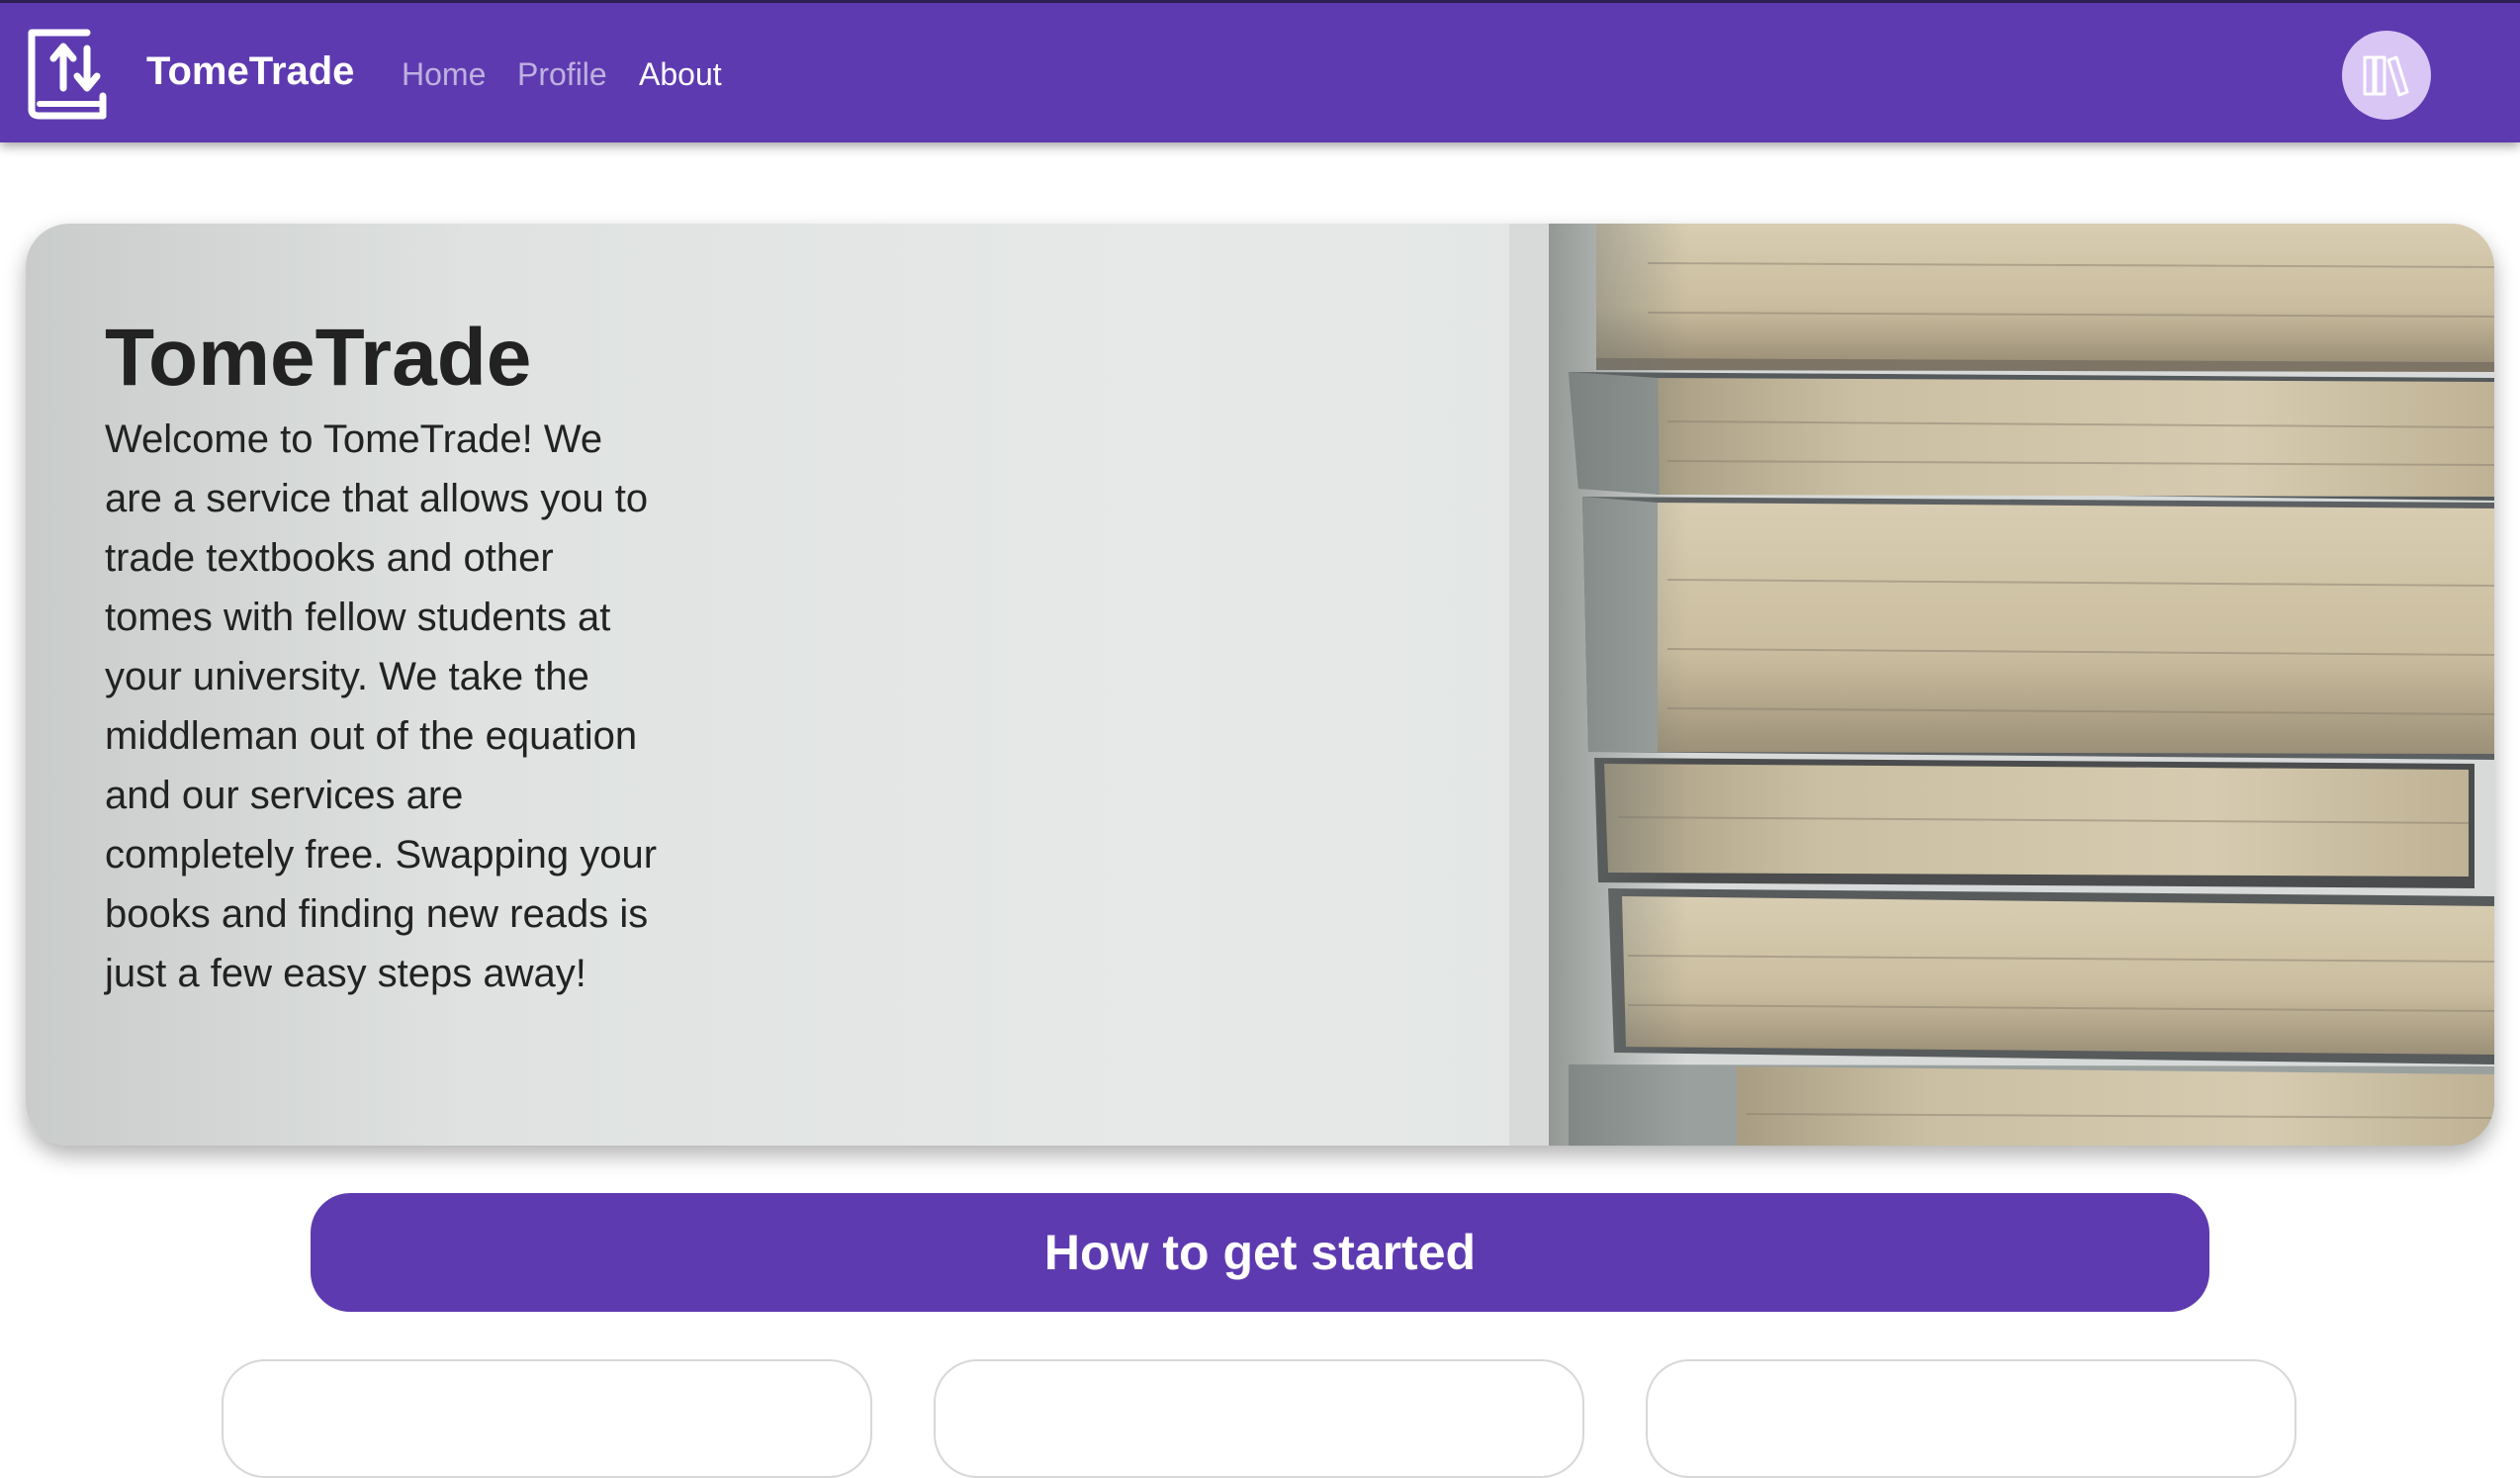  Describe the element at coordinates (680, 74) in the screenshot. I see `nav-about: About` at that location.